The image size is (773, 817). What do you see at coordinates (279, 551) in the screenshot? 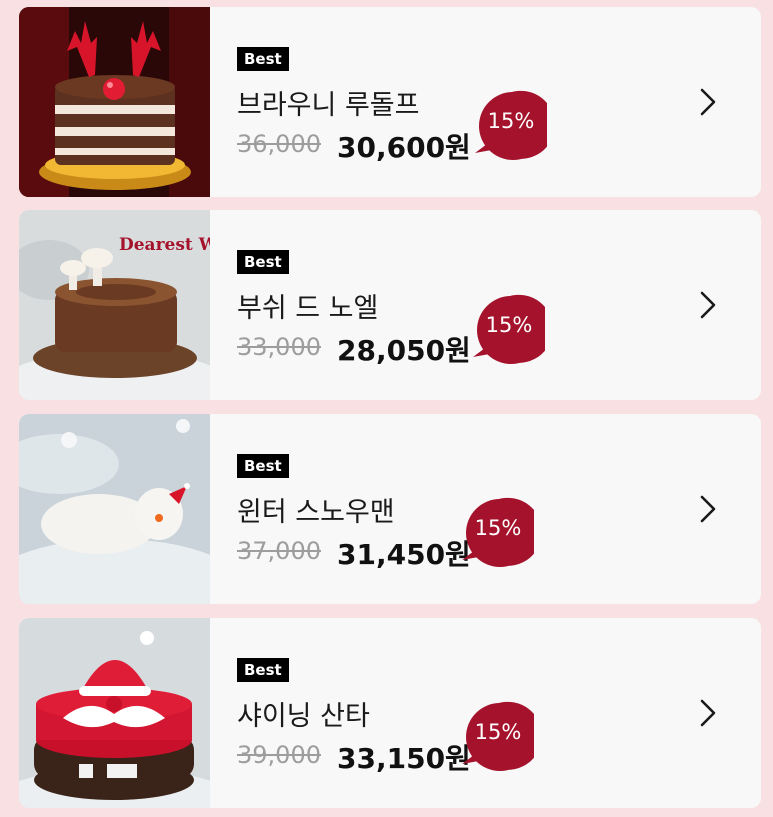
I see `original-price: 37,000` at bounding box center [279, 551].